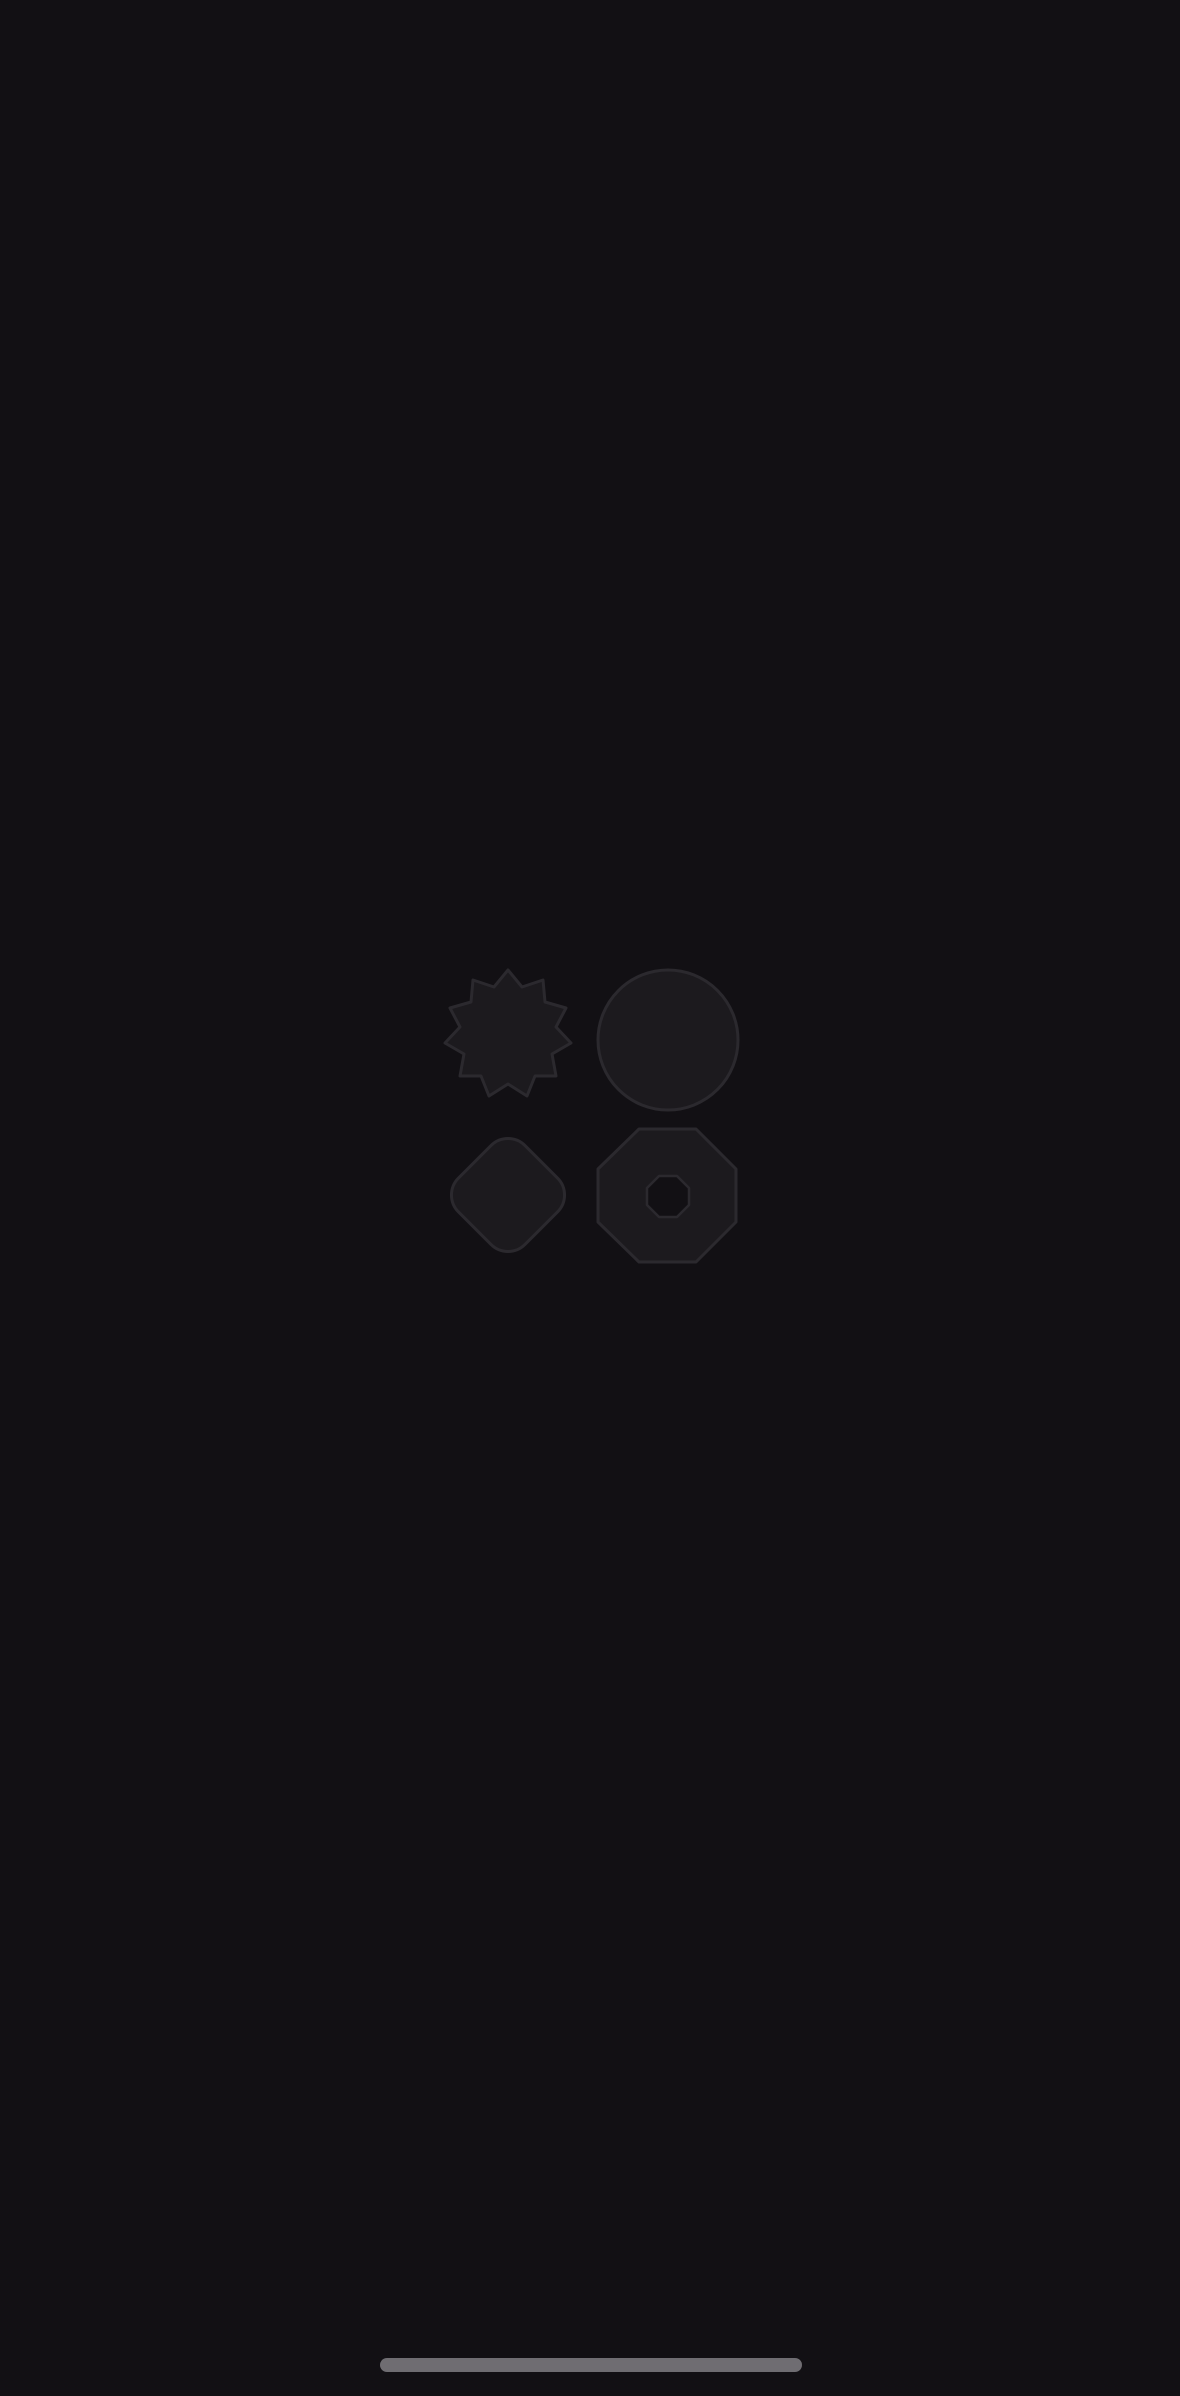  Describe the element at coordinates (668, 1040) in the screenshot. I see `circle-icon` at that location.